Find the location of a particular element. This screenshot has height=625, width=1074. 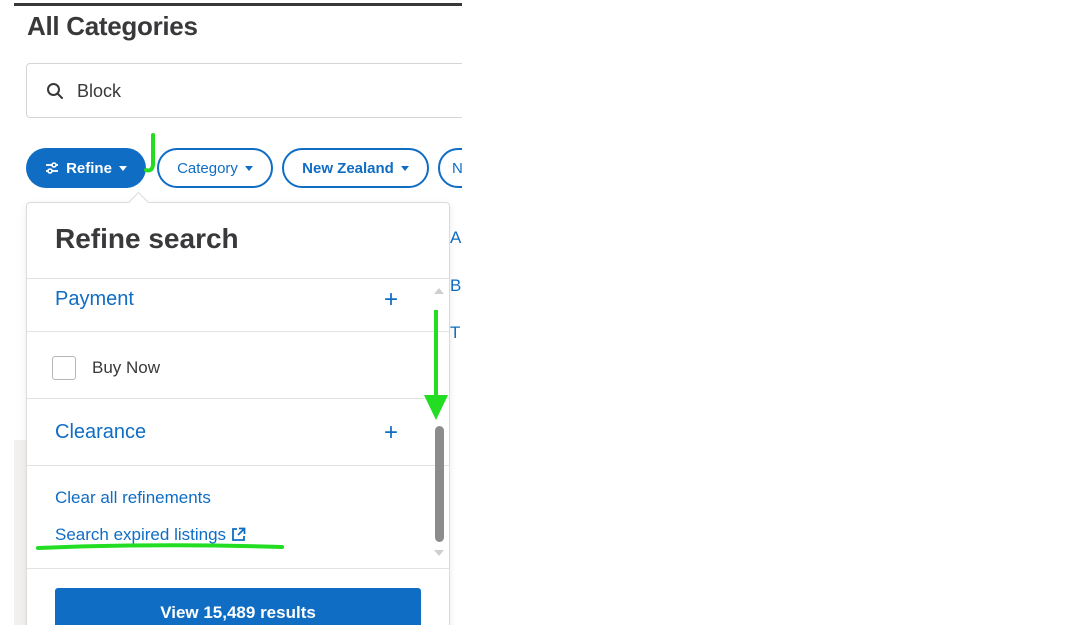

view-results-button: View 15,489 results is located at coordinates (238, 606).